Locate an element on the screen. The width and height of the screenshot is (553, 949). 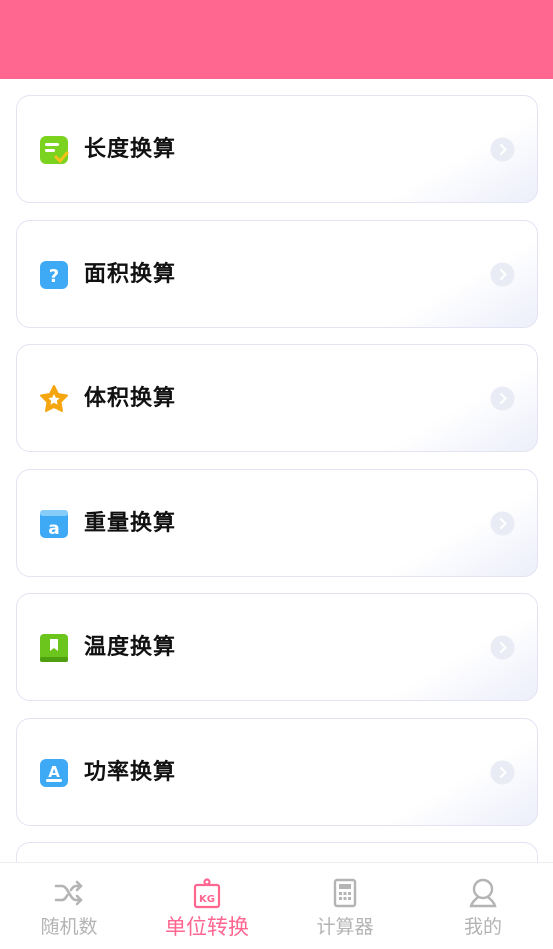
converter-item-label: 体积换算 is located at coordinates (130, 398).